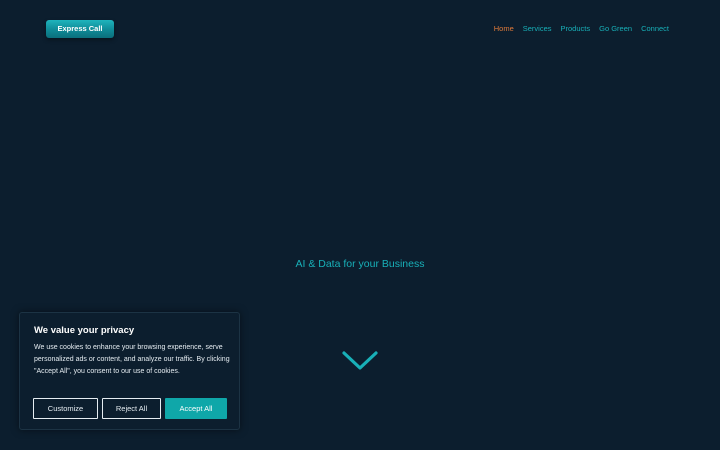 The width and height of the screenshot is (720, 450). Describe the element at coordinates (537, 28) in the screenshot. I see `nav-services: Services` at that location.